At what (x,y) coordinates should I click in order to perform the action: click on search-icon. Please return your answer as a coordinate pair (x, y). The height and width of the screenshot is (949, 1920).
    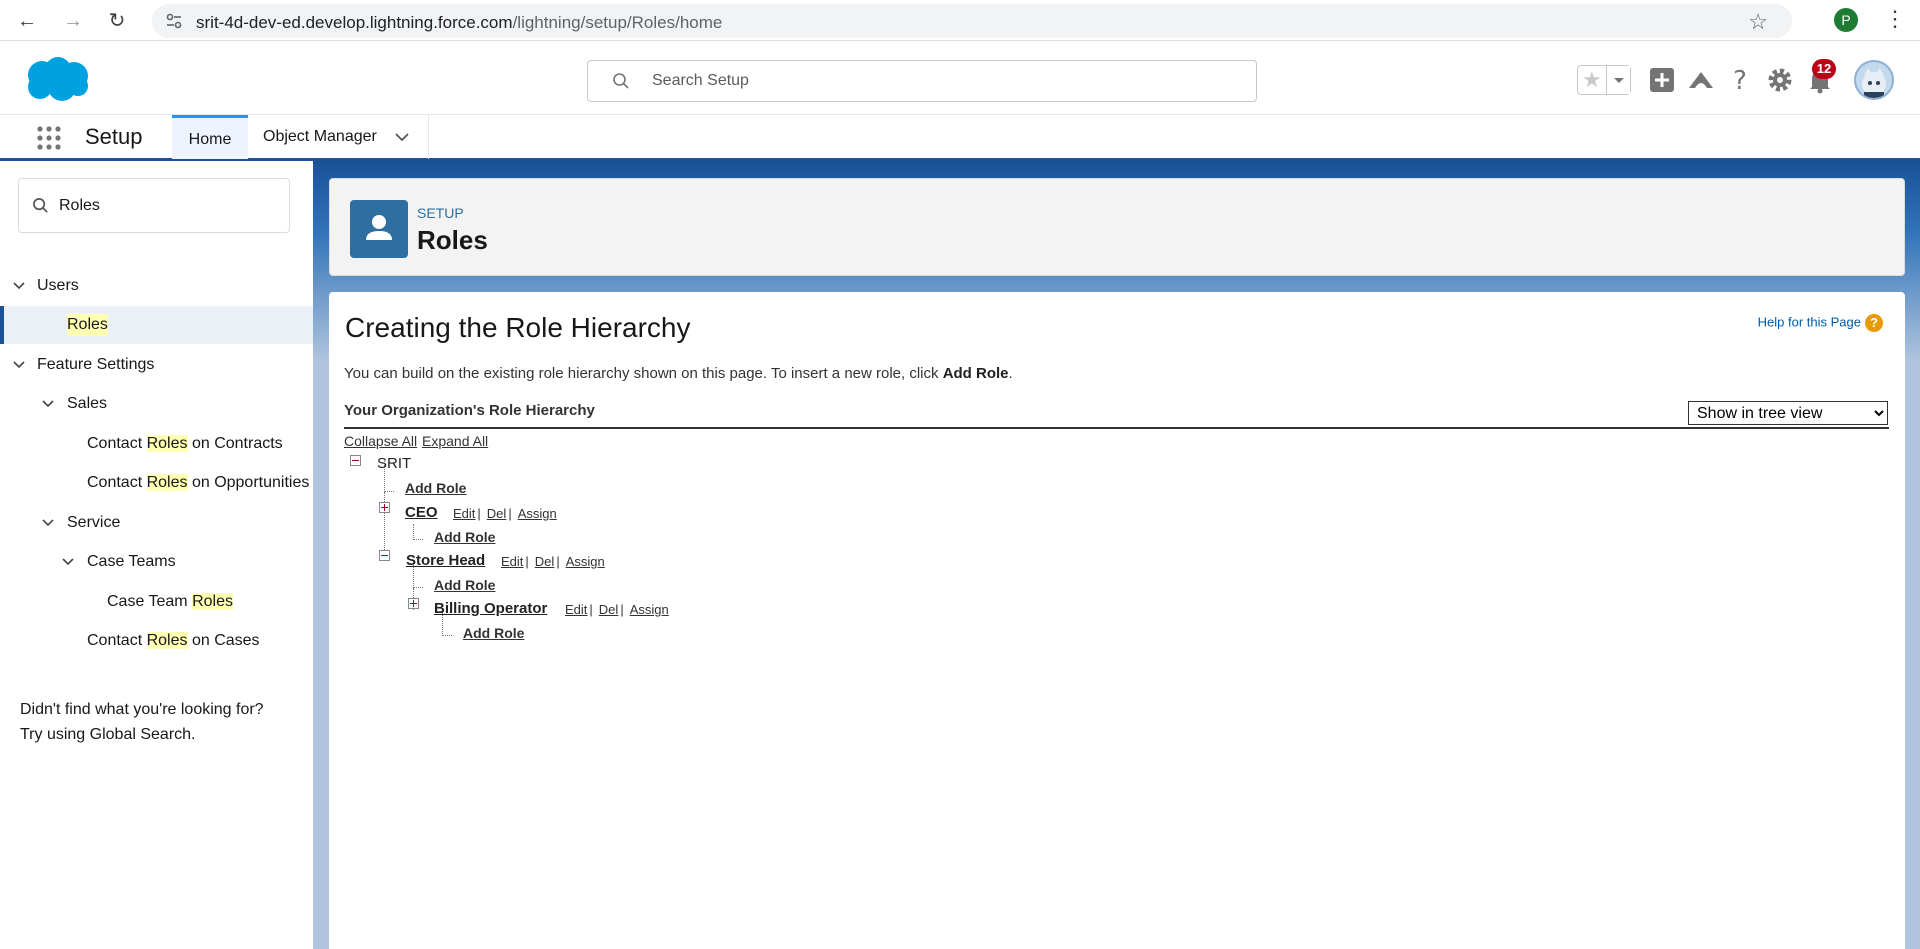
    Looking at the image, I should click on (621, 81).